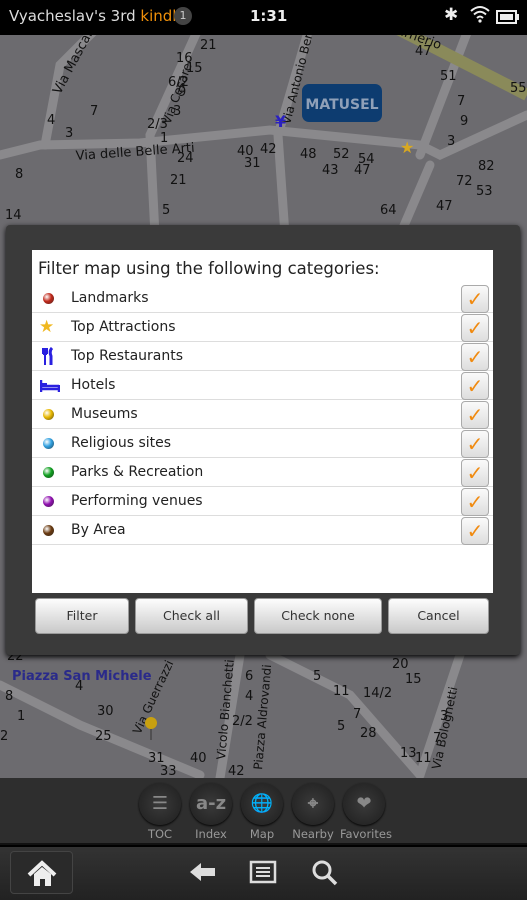  I want to click on place-badge: MATUSEL, so click(341, 105).